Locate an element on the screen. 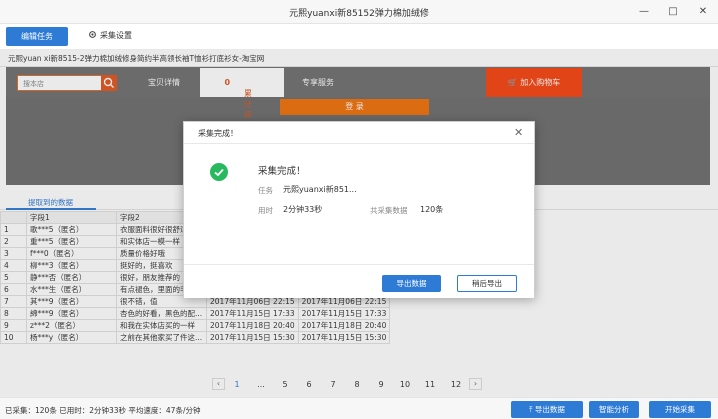 This screenshot has width=718, height=419. edit-task-button: 编辑任务 is located at coordinates (37, 36).